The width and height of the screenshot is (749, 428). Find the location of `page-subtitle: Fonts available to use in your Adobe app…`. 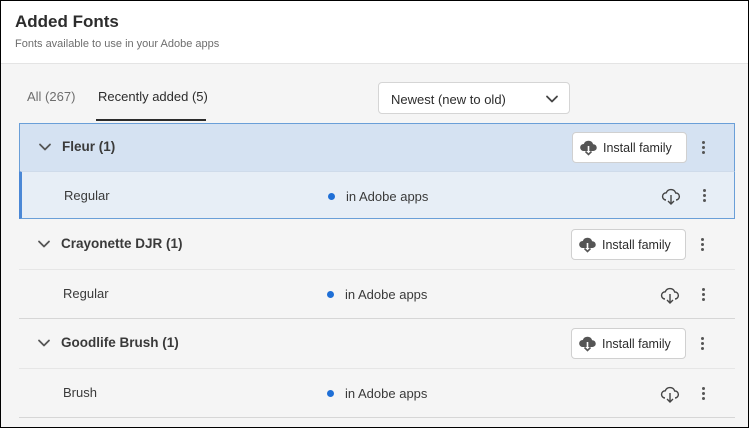

page-subtitle: Fonts available to use in your Adobe app… is located at coordinates (117, 44).